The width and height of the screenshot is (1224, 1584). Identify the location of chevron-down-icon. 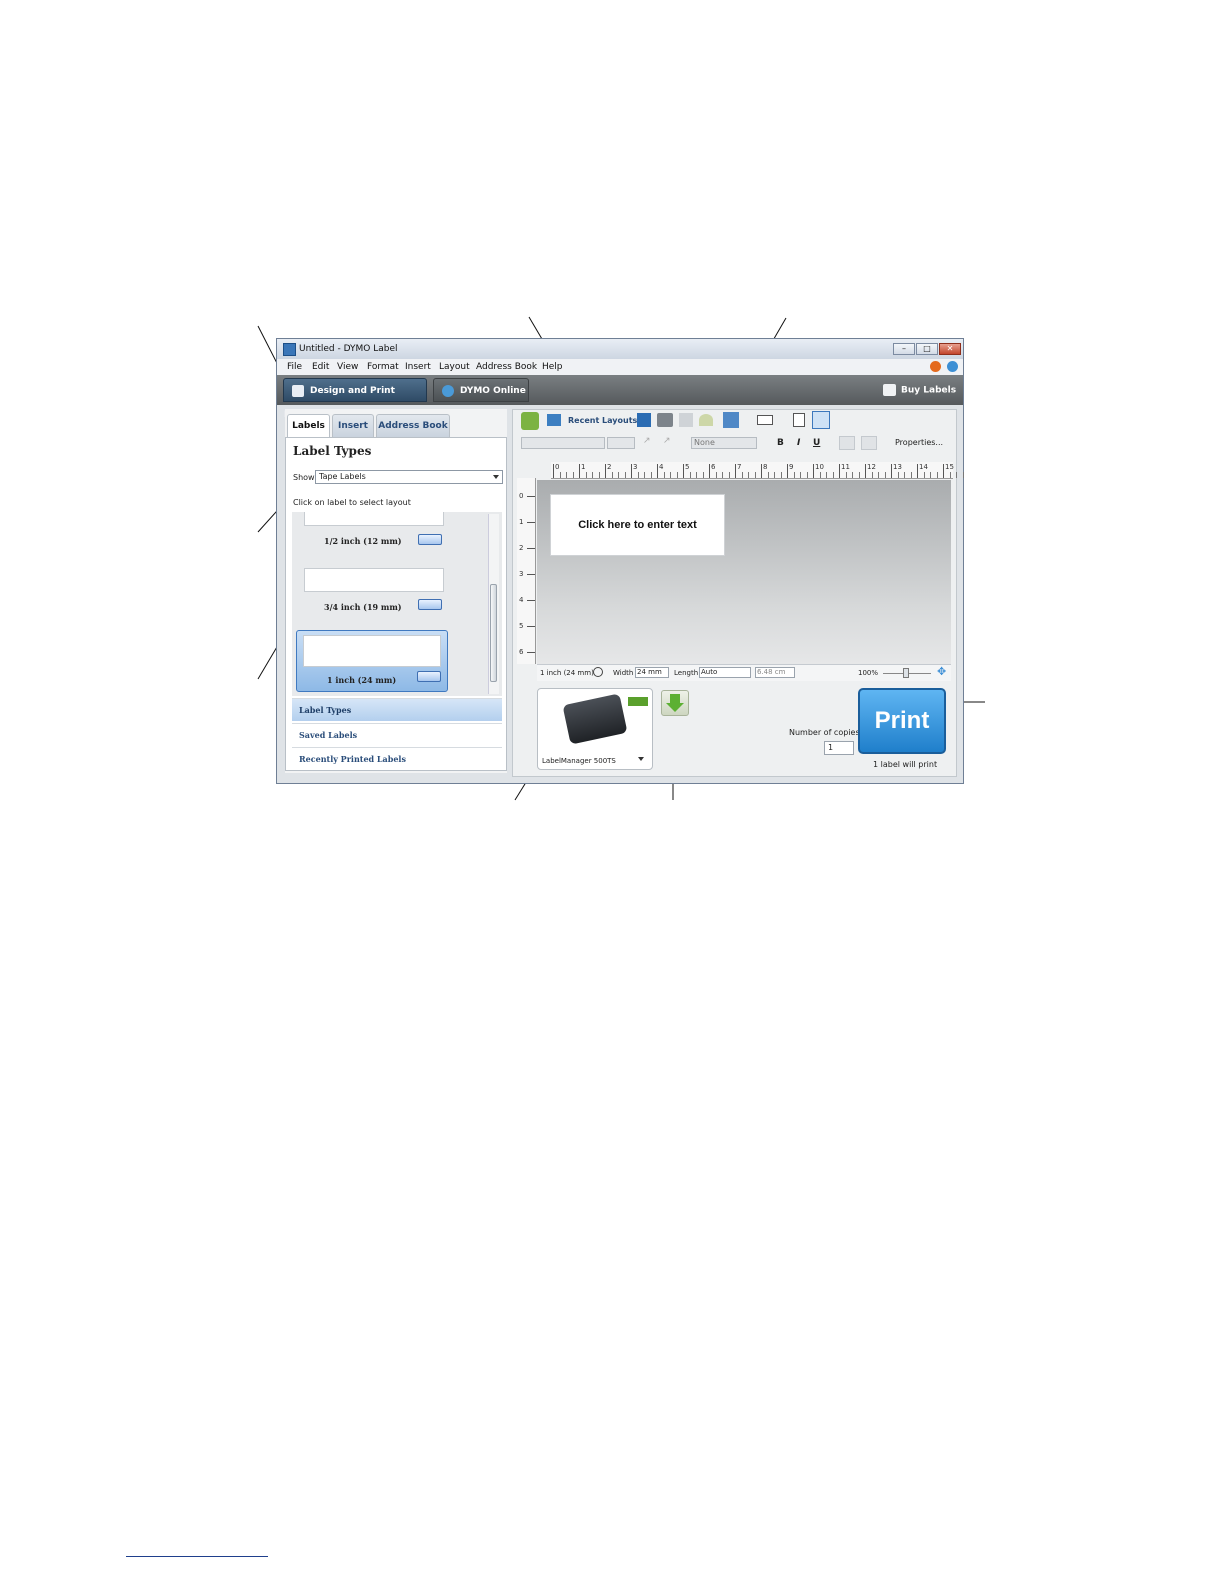
(641, 759).